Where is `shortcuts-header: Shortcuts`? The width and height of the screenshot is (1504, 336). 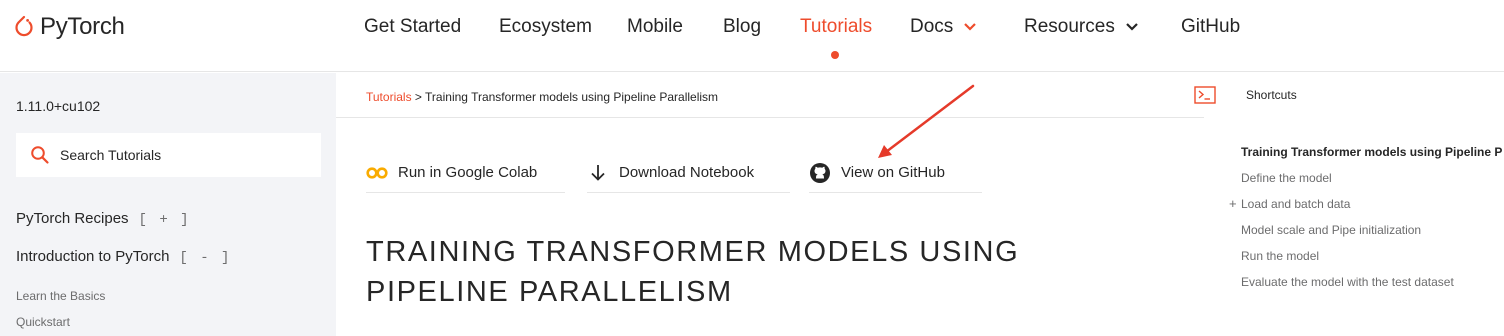
shortcuts-header: Shortcuts is located at coordinates (1245, 95).